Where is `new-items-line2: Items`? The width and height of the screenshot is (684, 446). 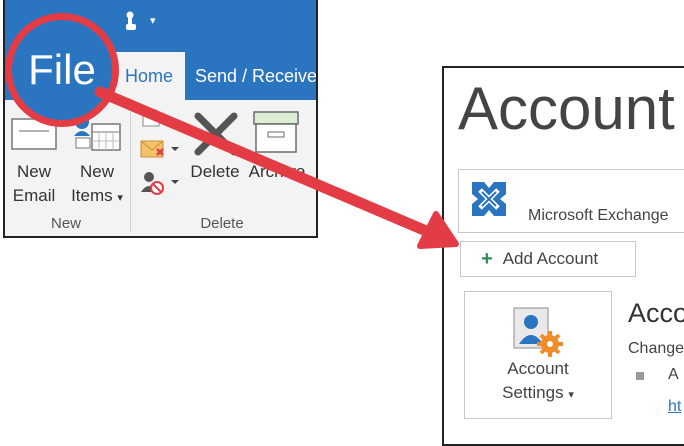 new-items-line2: Items is located at coordinates (92, 195).